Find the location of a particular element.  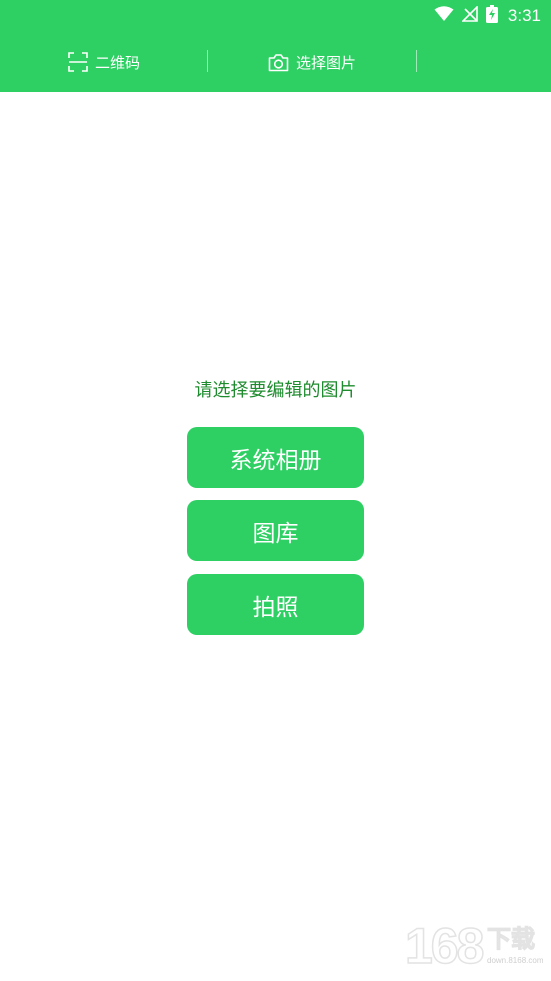

no-signal-icon is located at coordinates (469, 15).